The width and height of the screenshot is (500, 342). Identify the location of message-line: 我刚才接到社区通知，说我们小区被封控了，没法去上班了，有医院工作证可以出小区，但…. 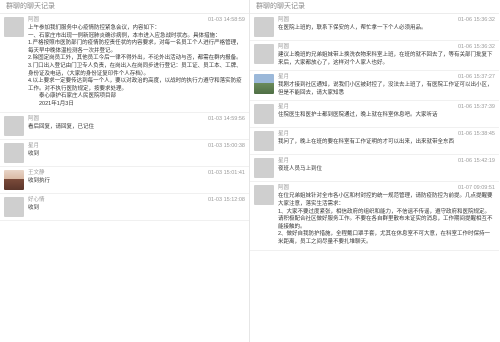
(385, 89).